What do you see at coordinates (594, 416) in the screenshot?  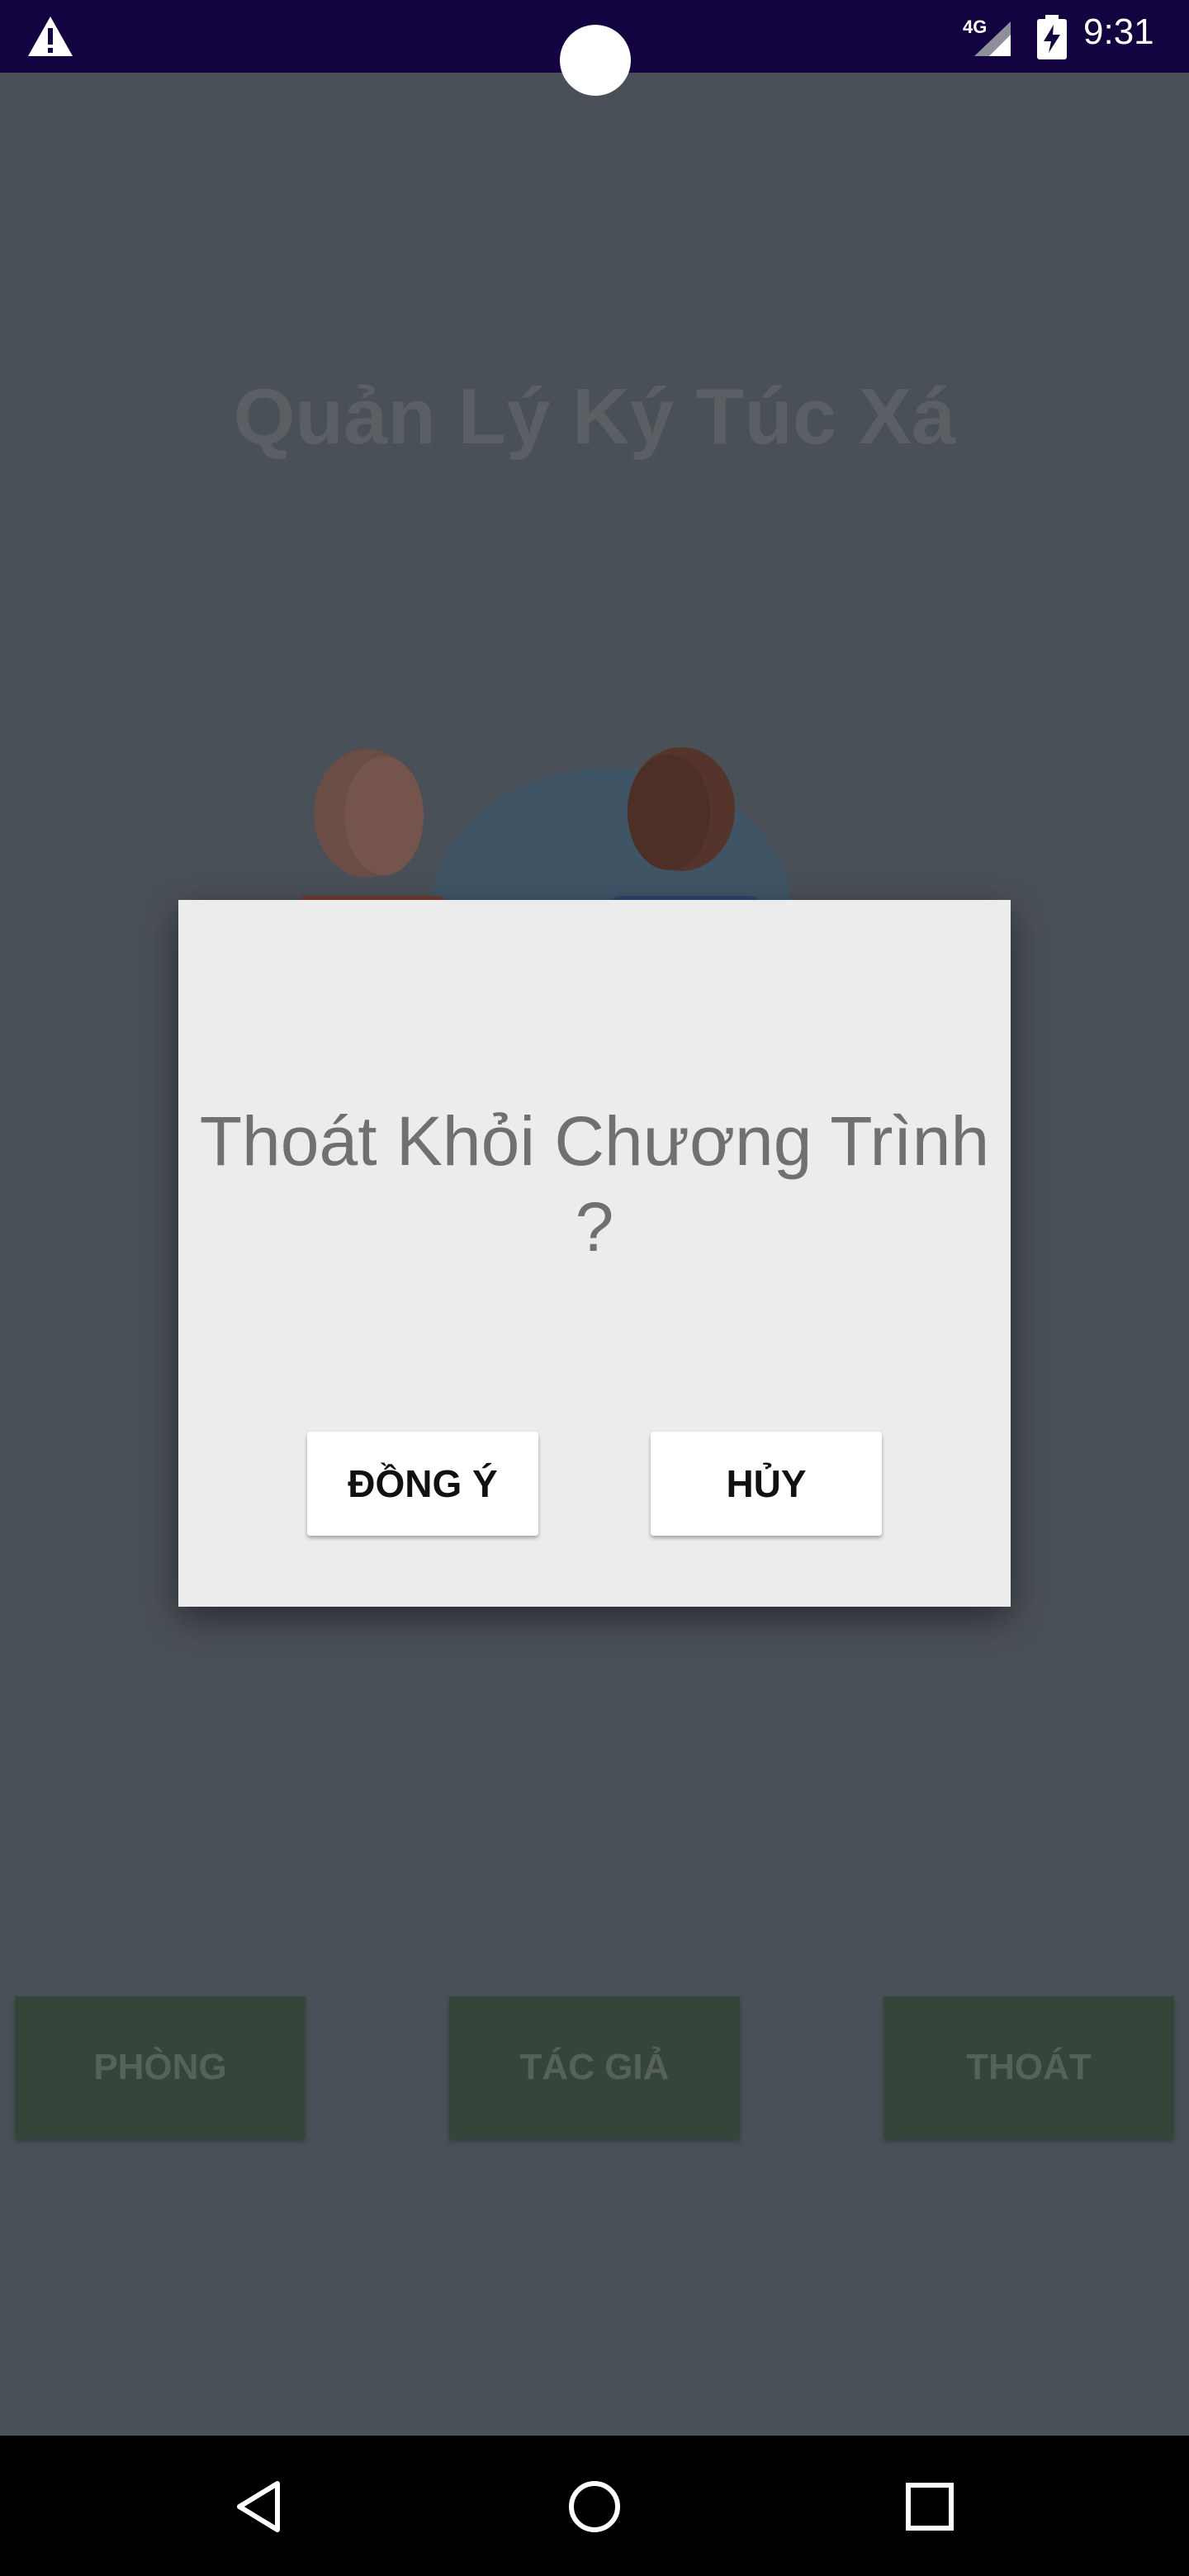 I see `app-title: Quản Lý Ký Túc Xá` at bounding box center [594, 416].